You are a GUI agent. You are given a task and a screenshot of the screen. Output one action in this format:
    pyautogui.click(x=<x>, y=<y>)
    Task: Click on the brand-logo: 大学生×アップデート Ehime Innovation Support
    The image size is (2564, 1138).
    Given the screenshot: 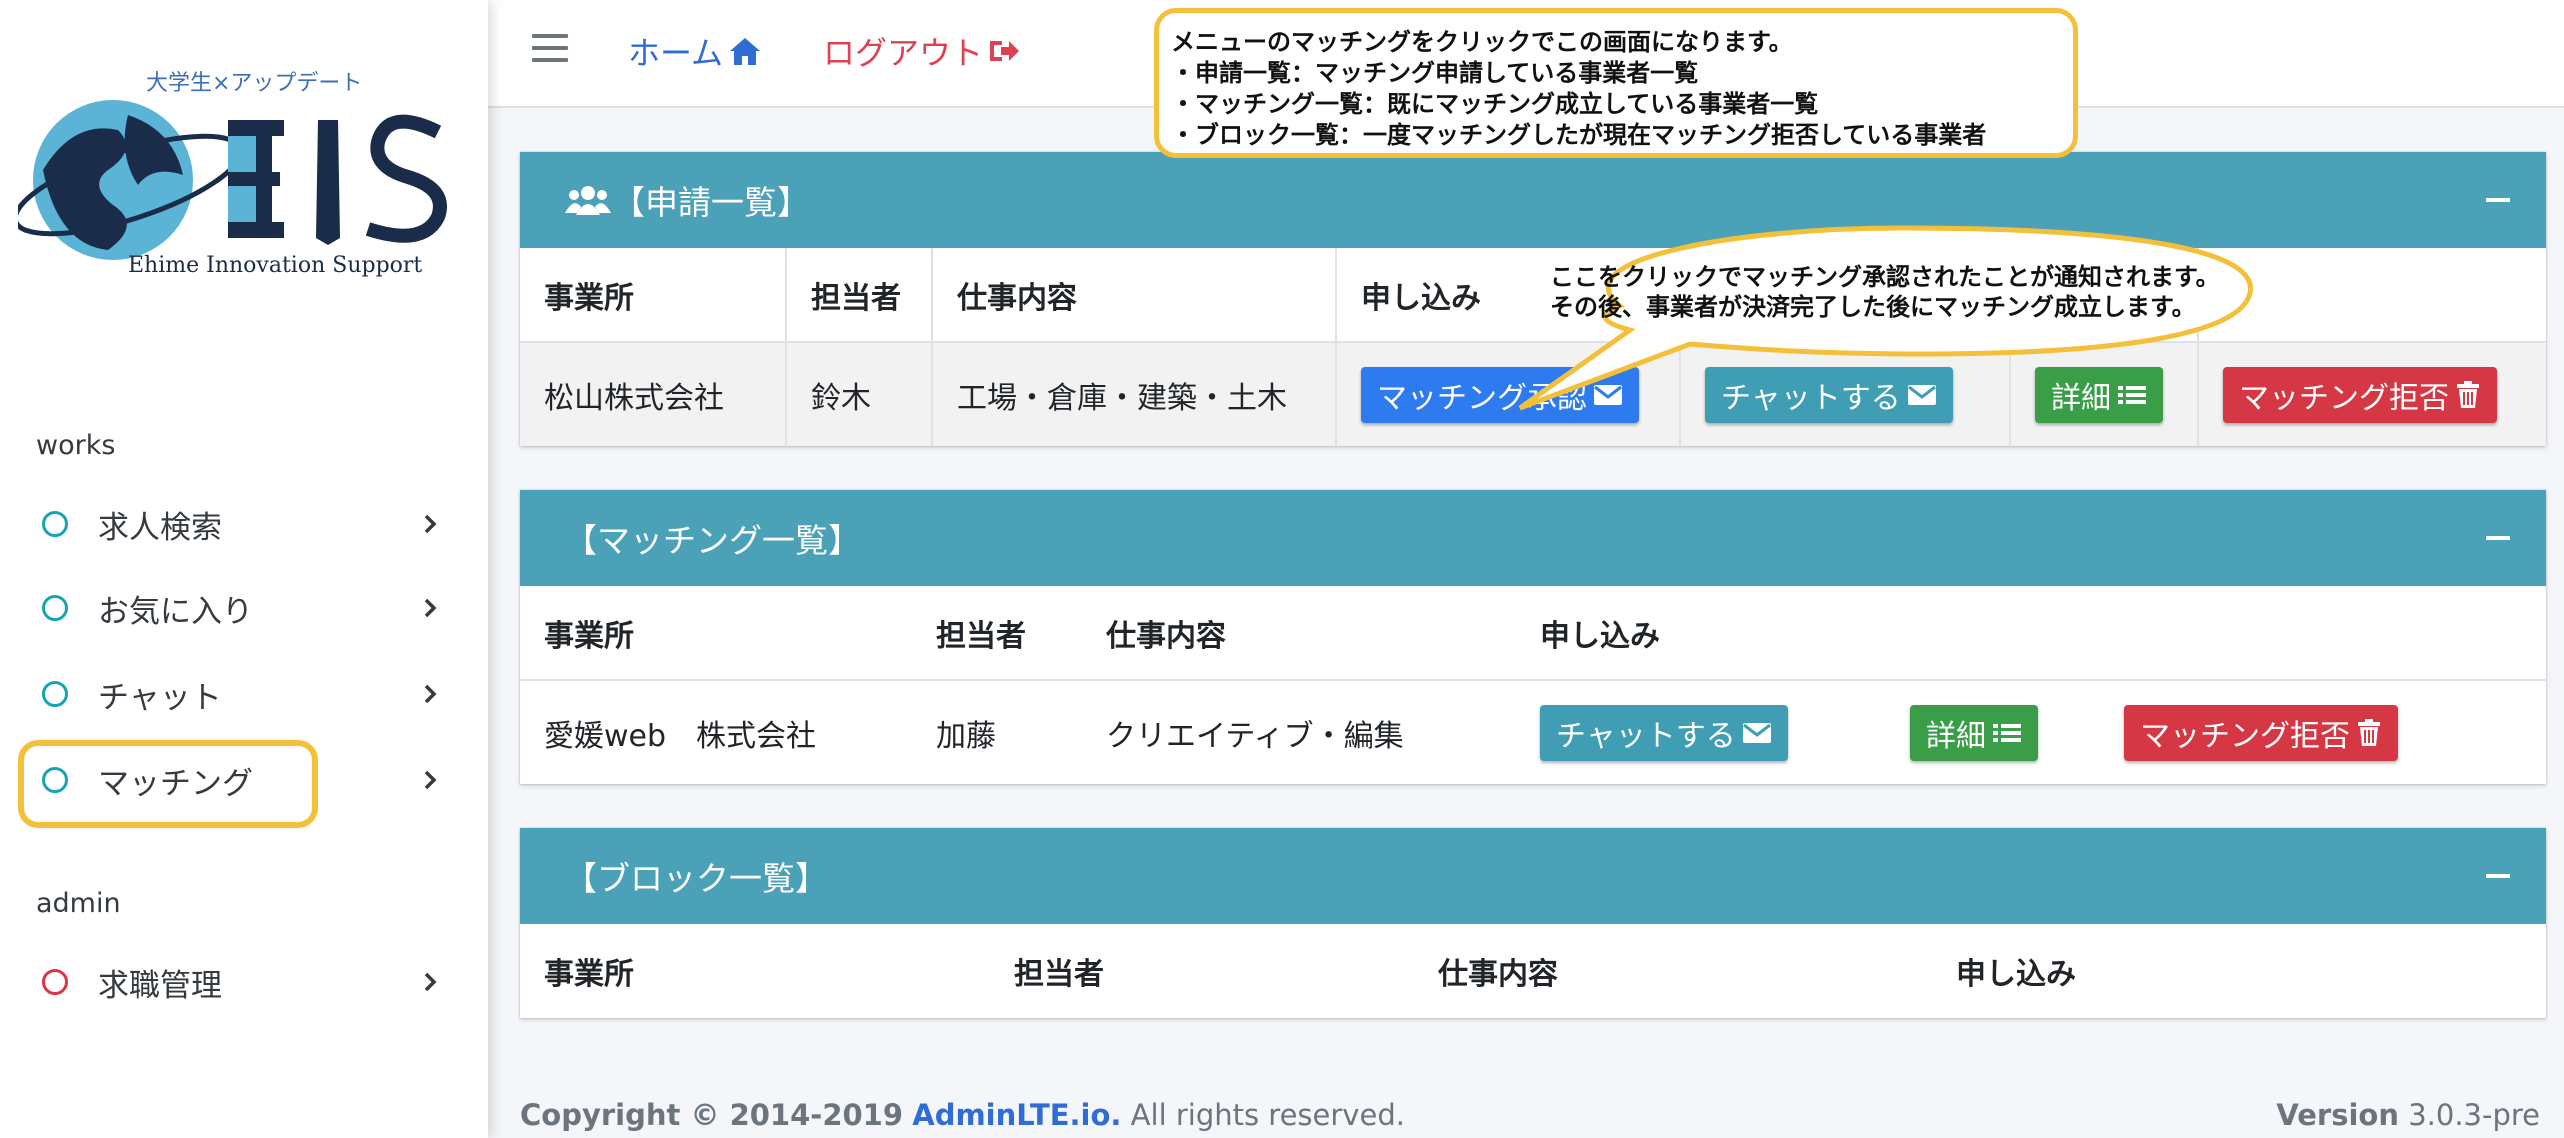 What is the action you would take?
    pyautogui.click(x=235, y=175)
    